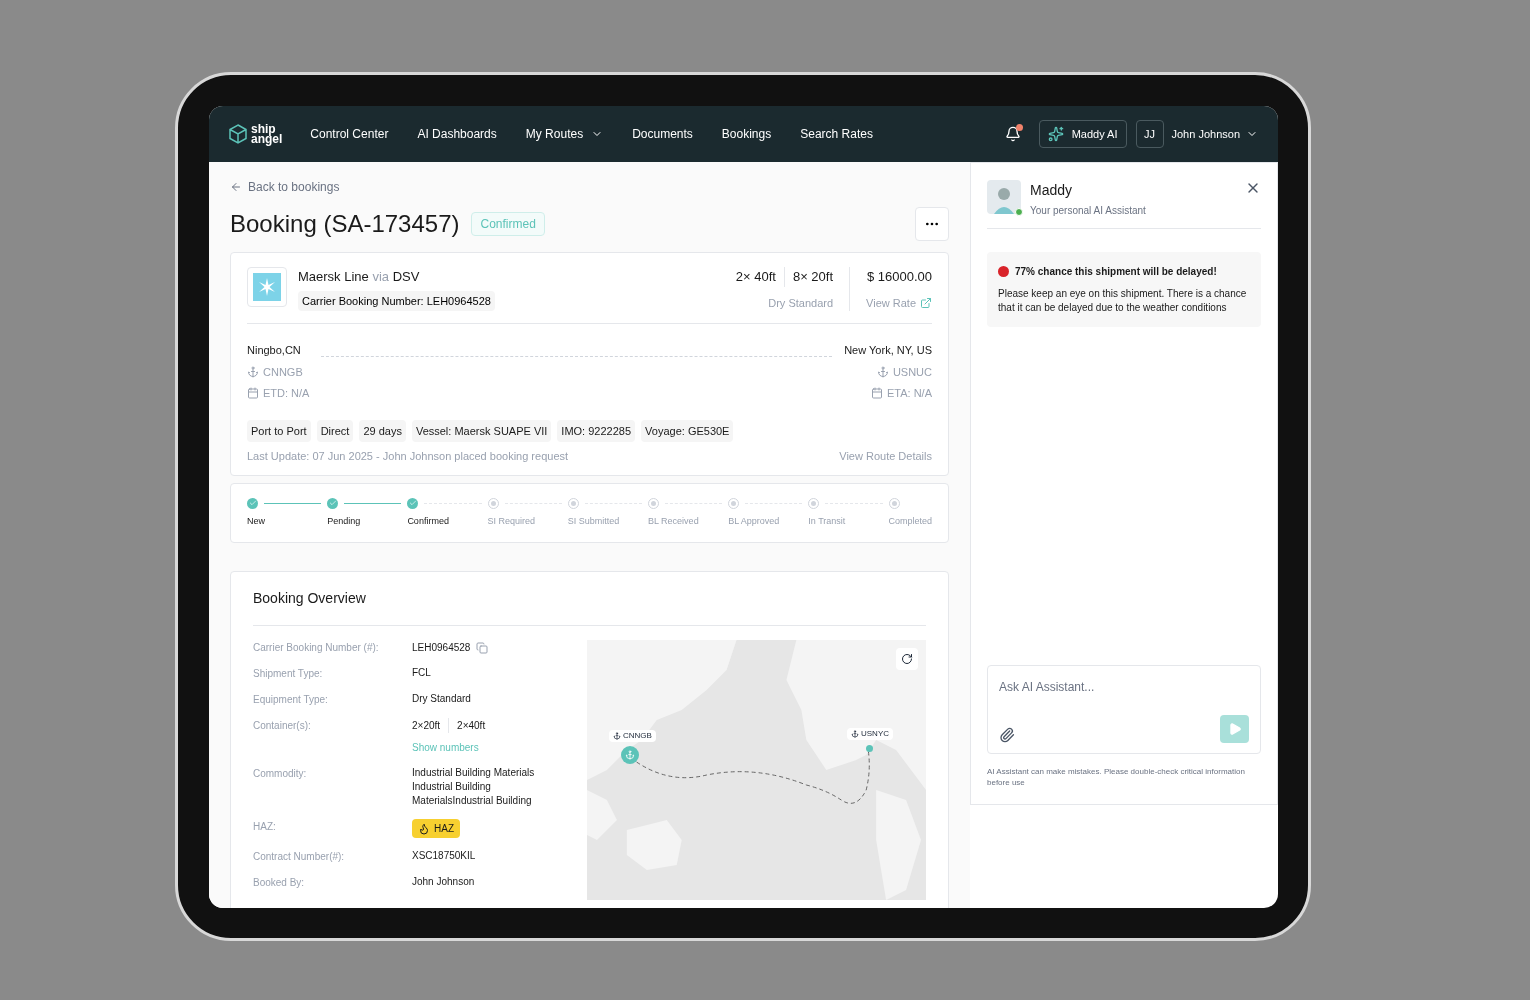 The image size is (1530, 1000). What do you see at coordinates (1214, 134) in the screenshot?
I see `user-menu: John Johnson` at bounding box center [1214, 134].